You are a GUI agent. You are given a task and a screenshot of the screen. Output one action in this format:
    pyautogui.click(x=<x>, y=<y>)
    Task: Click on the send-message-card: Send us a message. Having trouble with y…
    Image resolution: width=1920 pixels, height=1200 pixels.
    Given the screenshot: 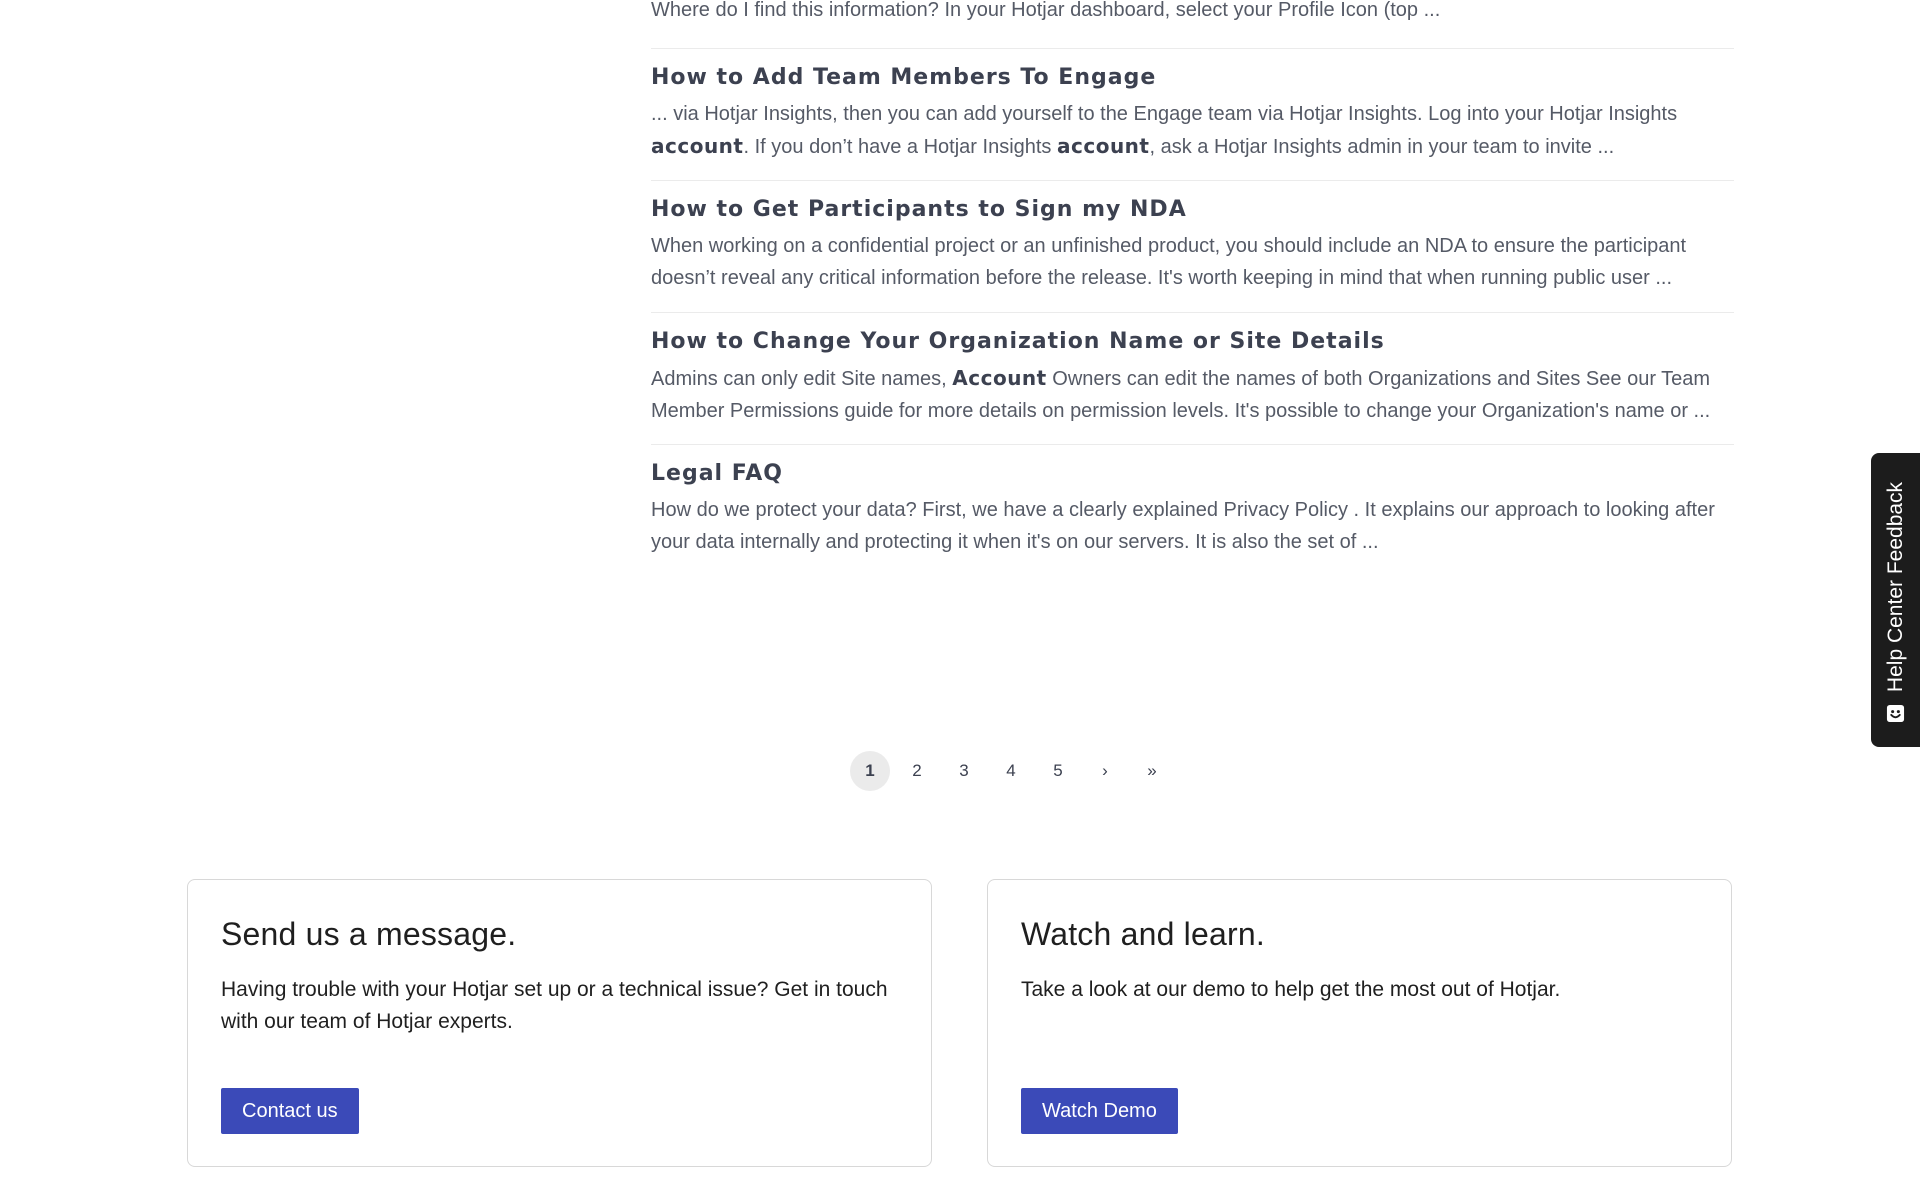 What is the action you would take?
    pyautogui.click(x=559, y=1023)
    